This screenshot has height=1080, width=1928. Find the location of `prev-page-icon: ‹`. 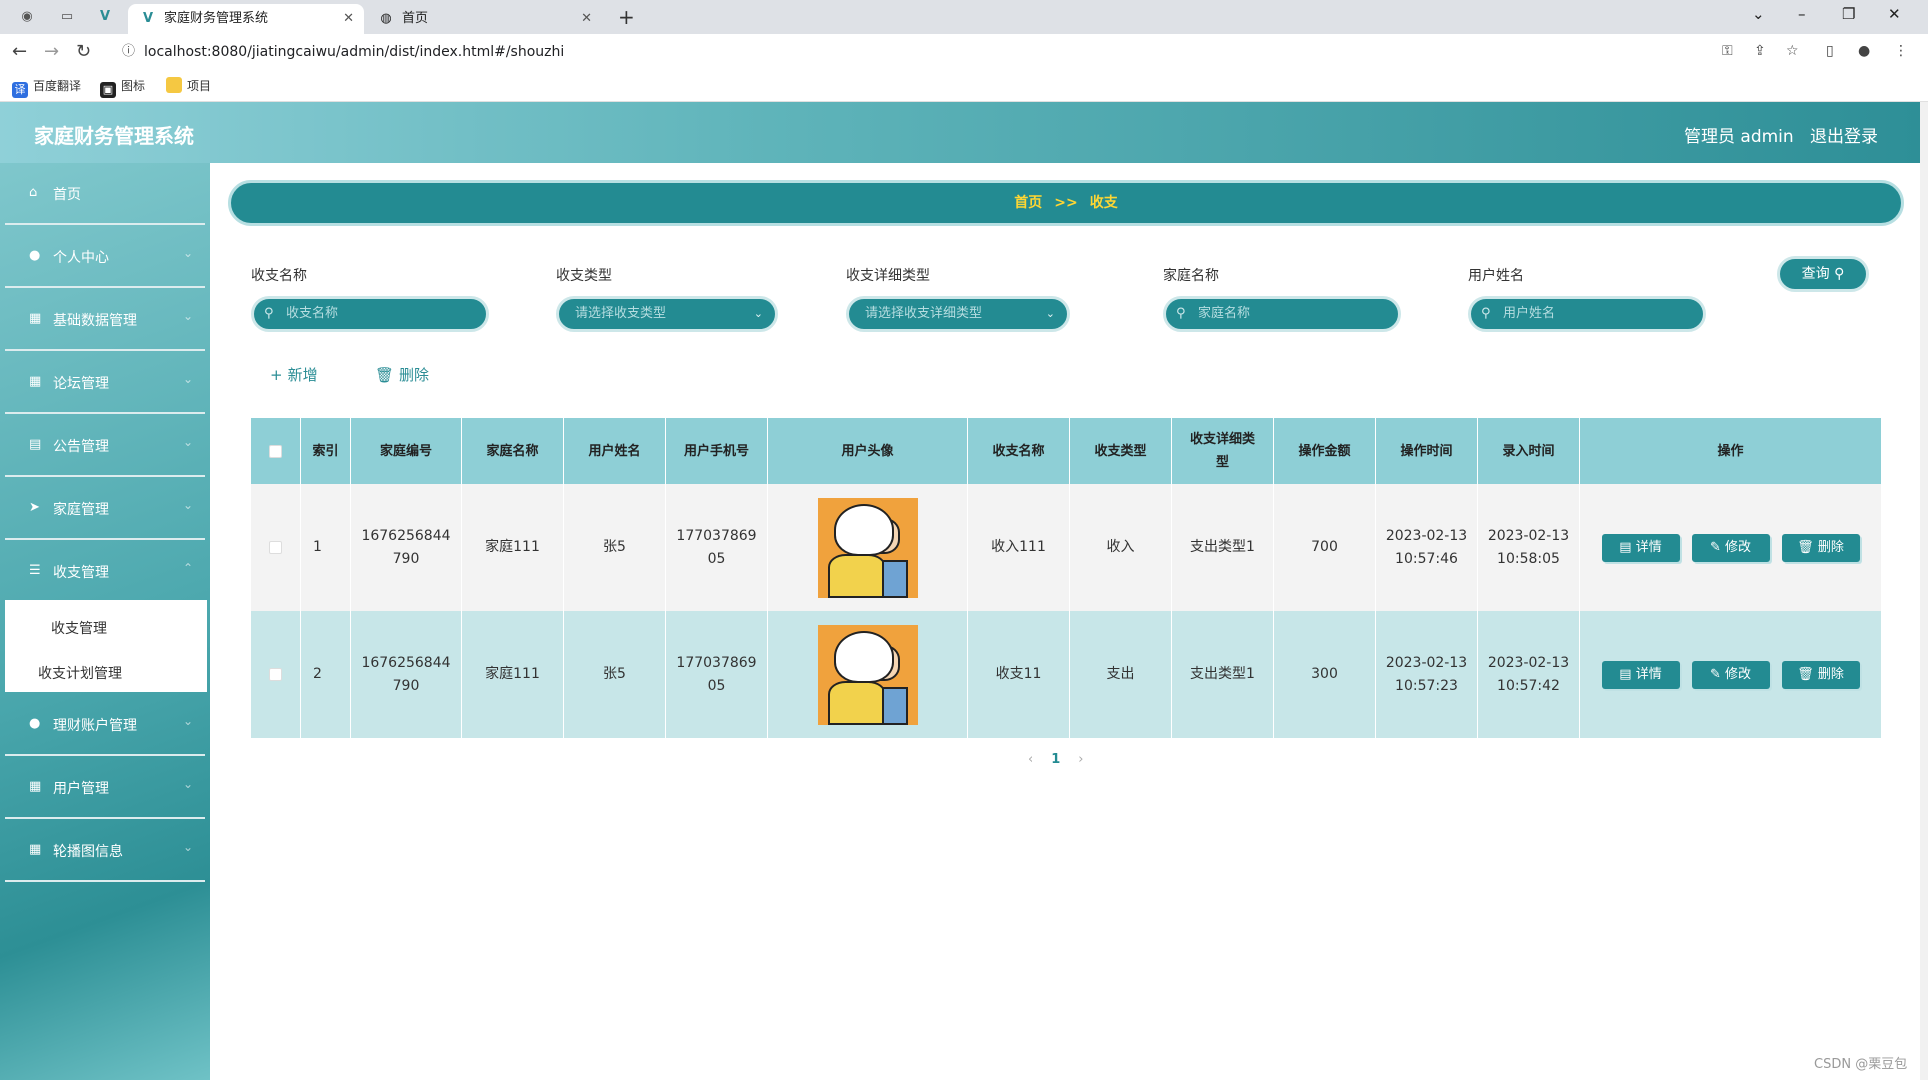

prev-page-icon: ‹ is located at coordinates (1030, 759).